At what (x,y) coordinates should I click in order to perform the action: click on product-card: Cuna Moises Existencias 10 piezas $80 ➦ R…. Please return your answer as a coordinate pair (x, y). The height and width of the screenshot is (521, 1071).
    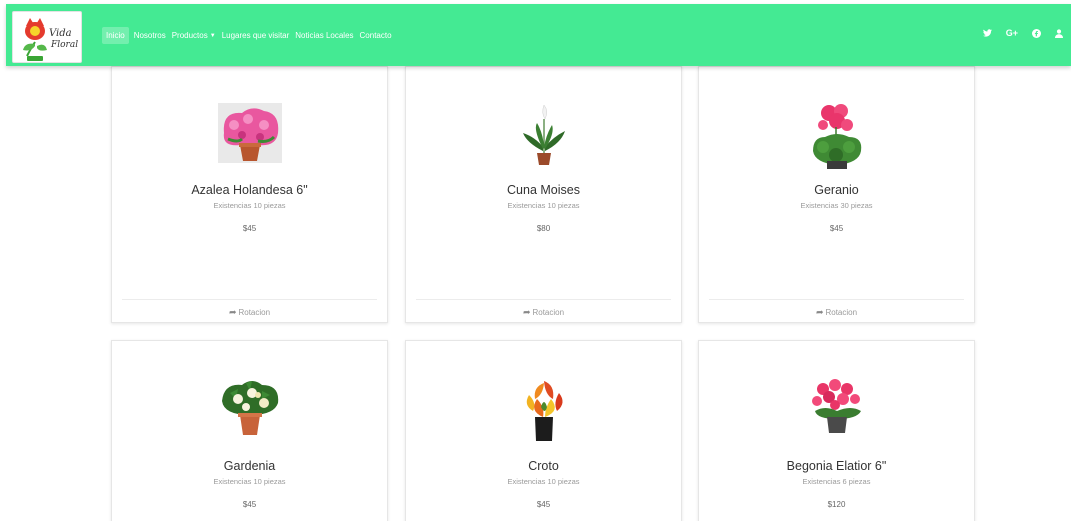
    Looking at the image, I should click on (543, 194).